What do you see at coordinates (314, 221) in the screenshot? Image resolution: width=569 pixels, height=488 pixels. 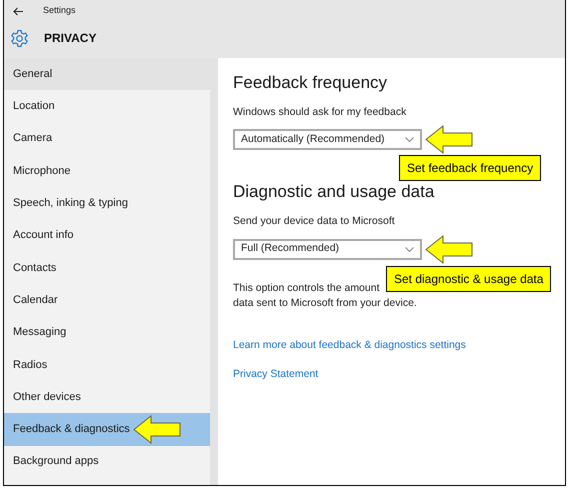 I see `field-label: Send your device data to Microsoft` at bounding box center [314, 221].